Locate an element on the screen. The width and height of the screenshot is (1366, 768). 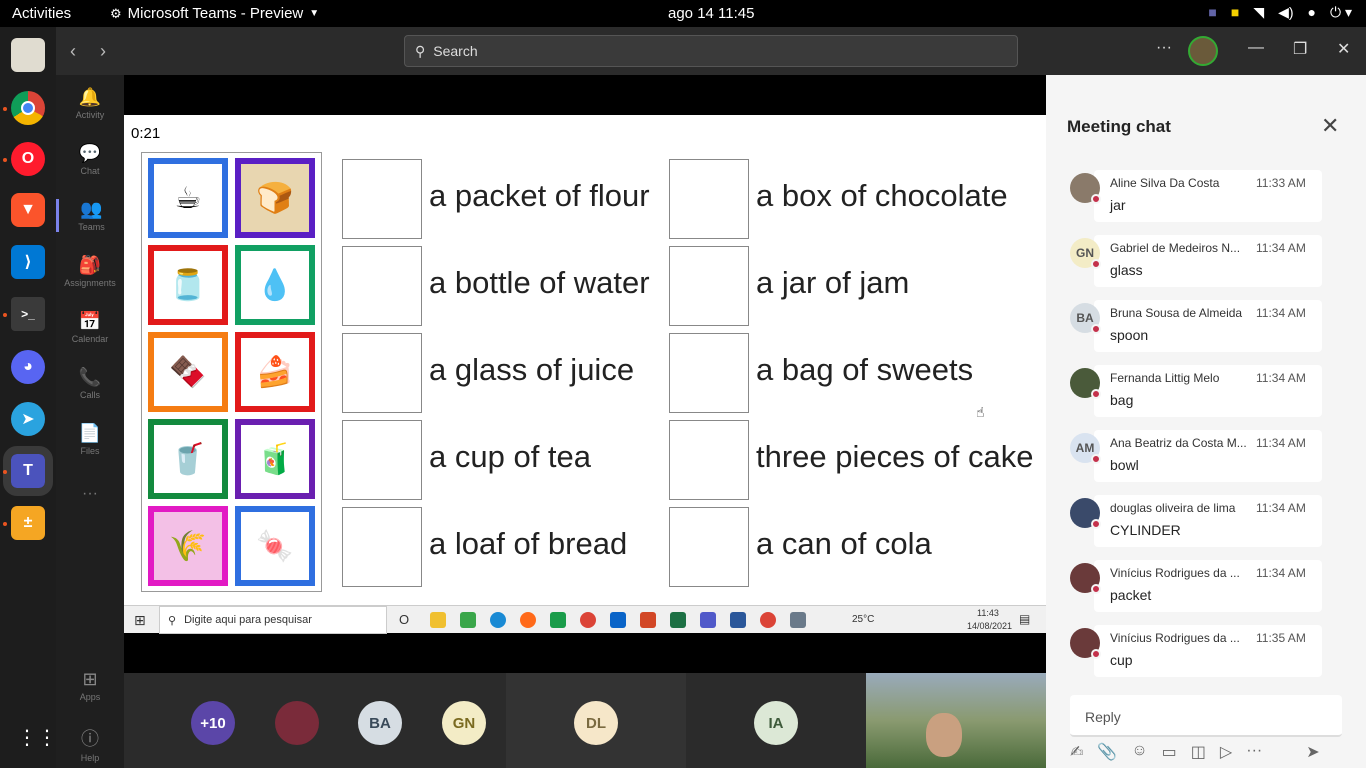
teams-dock-icon: T is located at coordinates (28, 471).